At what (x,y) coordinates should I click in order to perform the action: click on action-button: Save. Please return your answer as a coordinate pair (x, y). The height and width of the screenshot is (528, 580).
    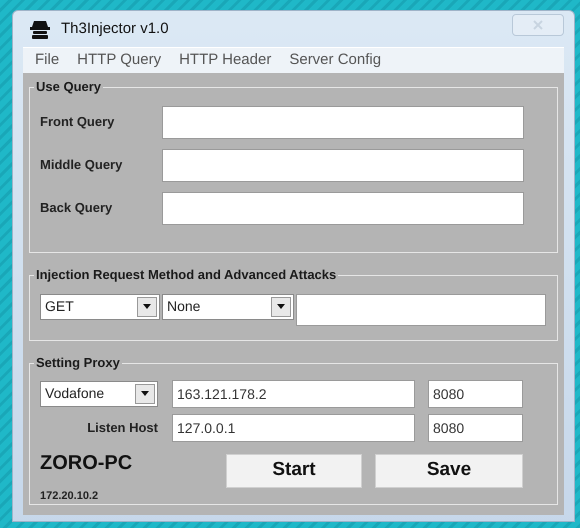
    Looking at the image, I should click on (449, 471).